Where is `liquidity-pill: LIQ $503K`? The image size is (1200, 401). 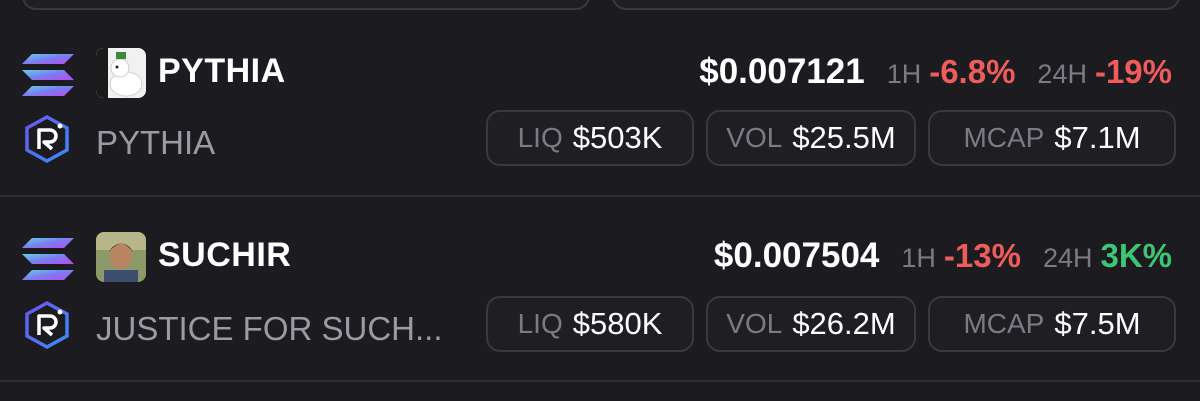 liquidity-pill: LIQ $503K is located at coordinates (590, 138).